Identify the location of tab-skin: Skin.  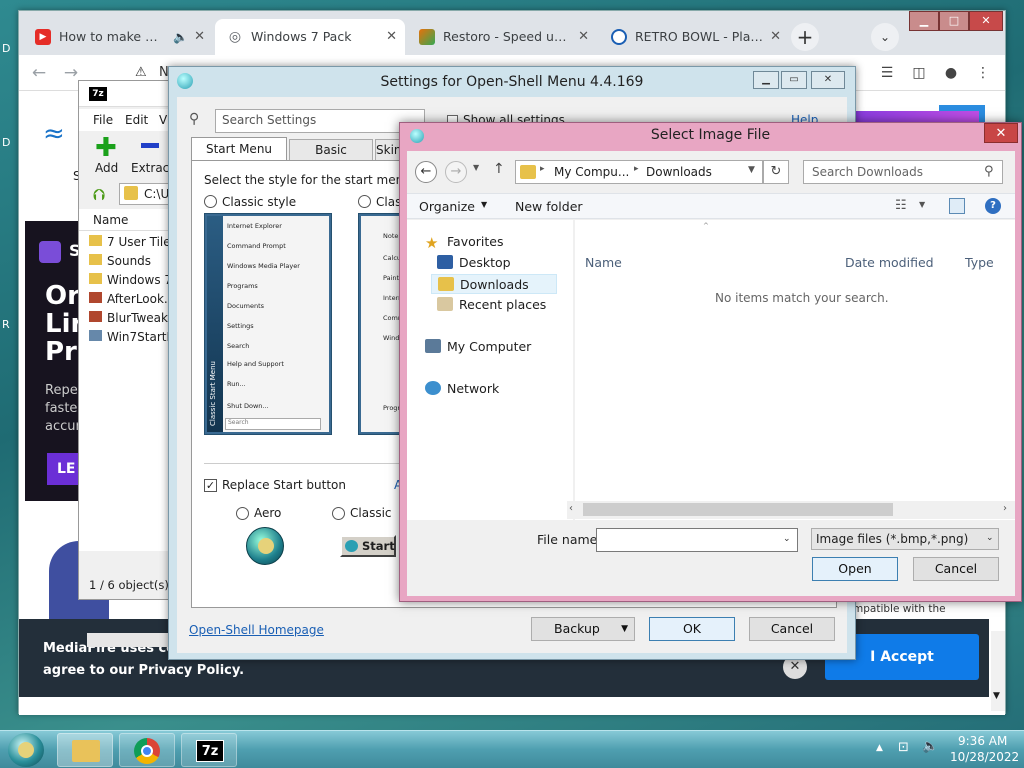
(388, 150).